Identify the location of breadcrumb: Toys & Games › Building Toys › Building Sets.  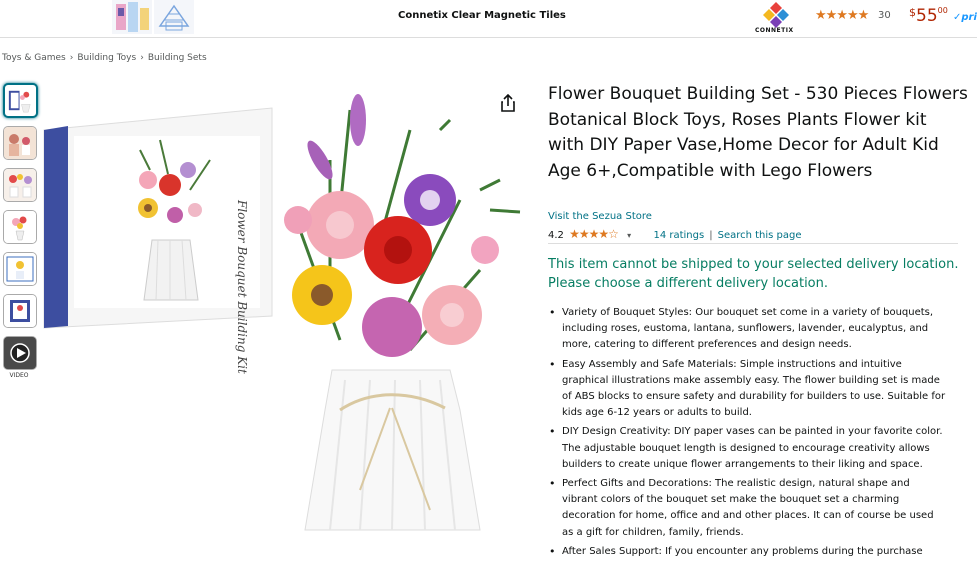
(104, 58).